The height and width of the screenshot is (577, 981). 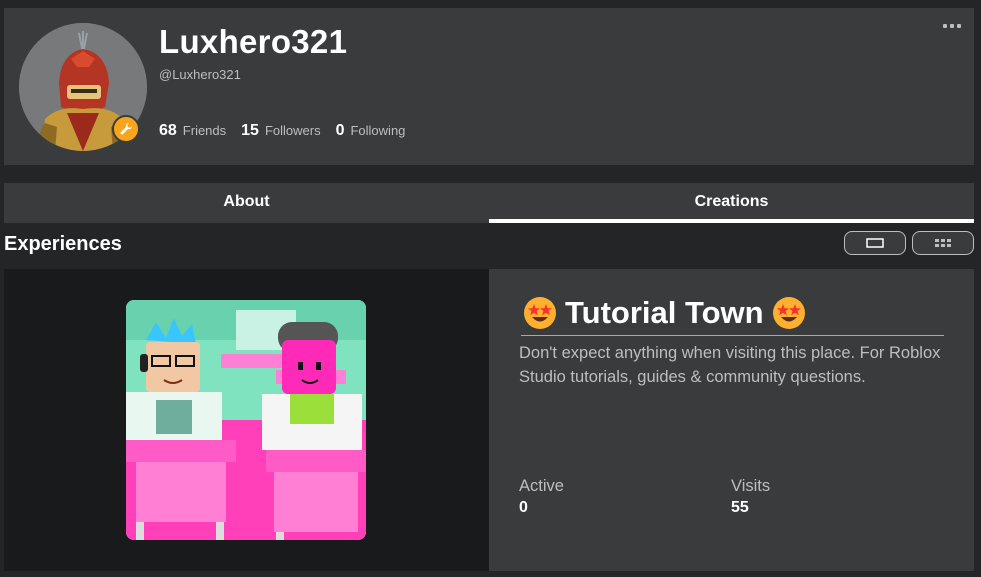 I want to click on experience-thumbnail, so click(x=246, y=420).